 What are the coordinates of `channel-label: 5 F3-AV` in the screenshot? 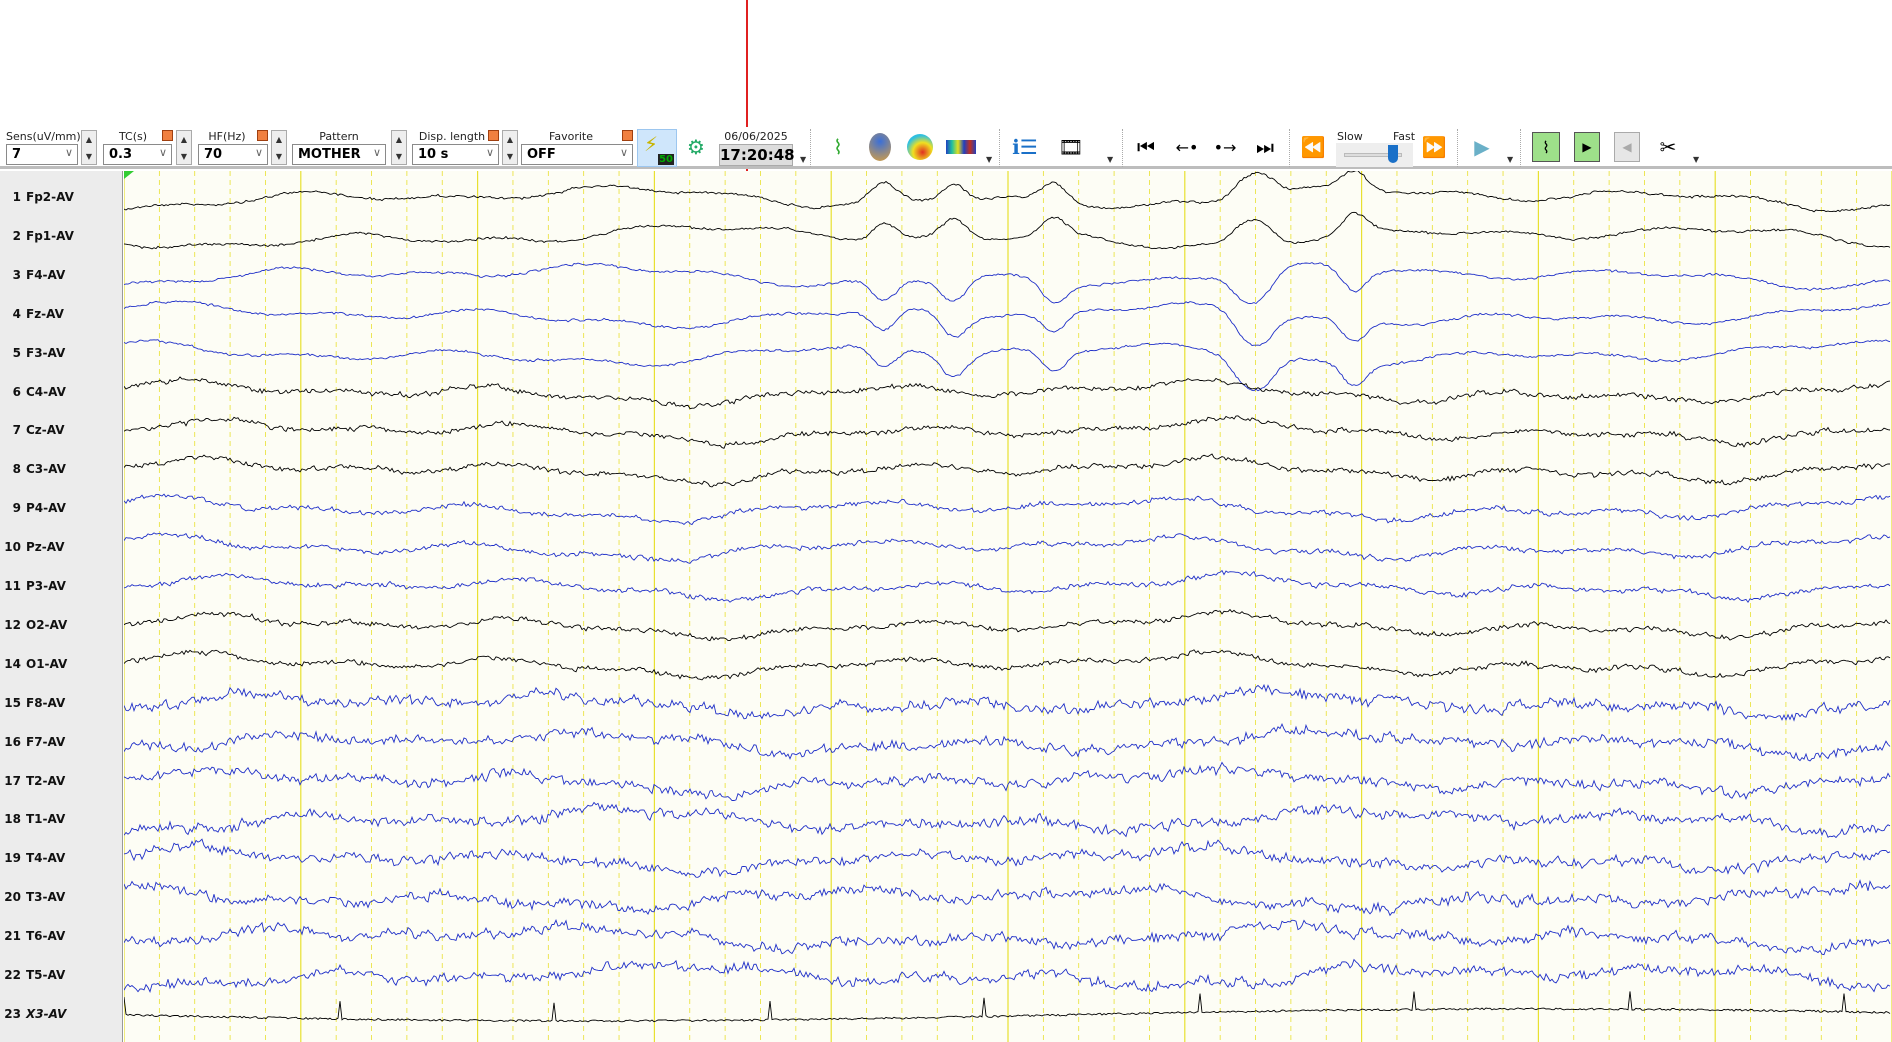 It's located at (61, 353).